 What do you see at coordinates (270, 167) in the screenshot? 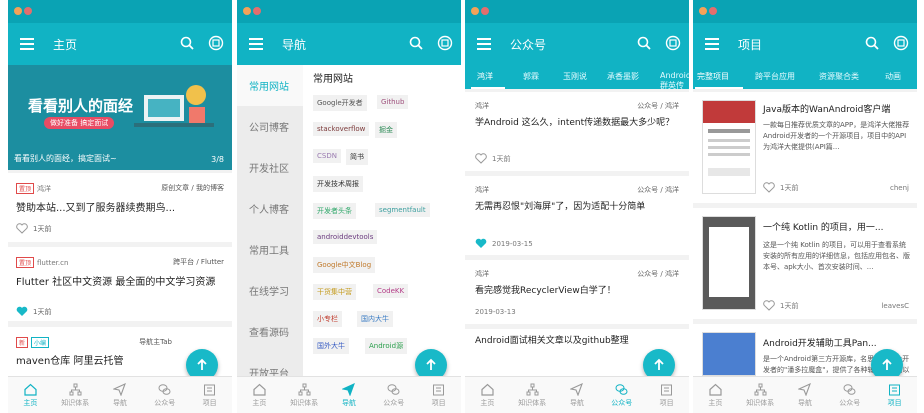
I see `category-item: 开发社区` at bounding box center [270, 167].